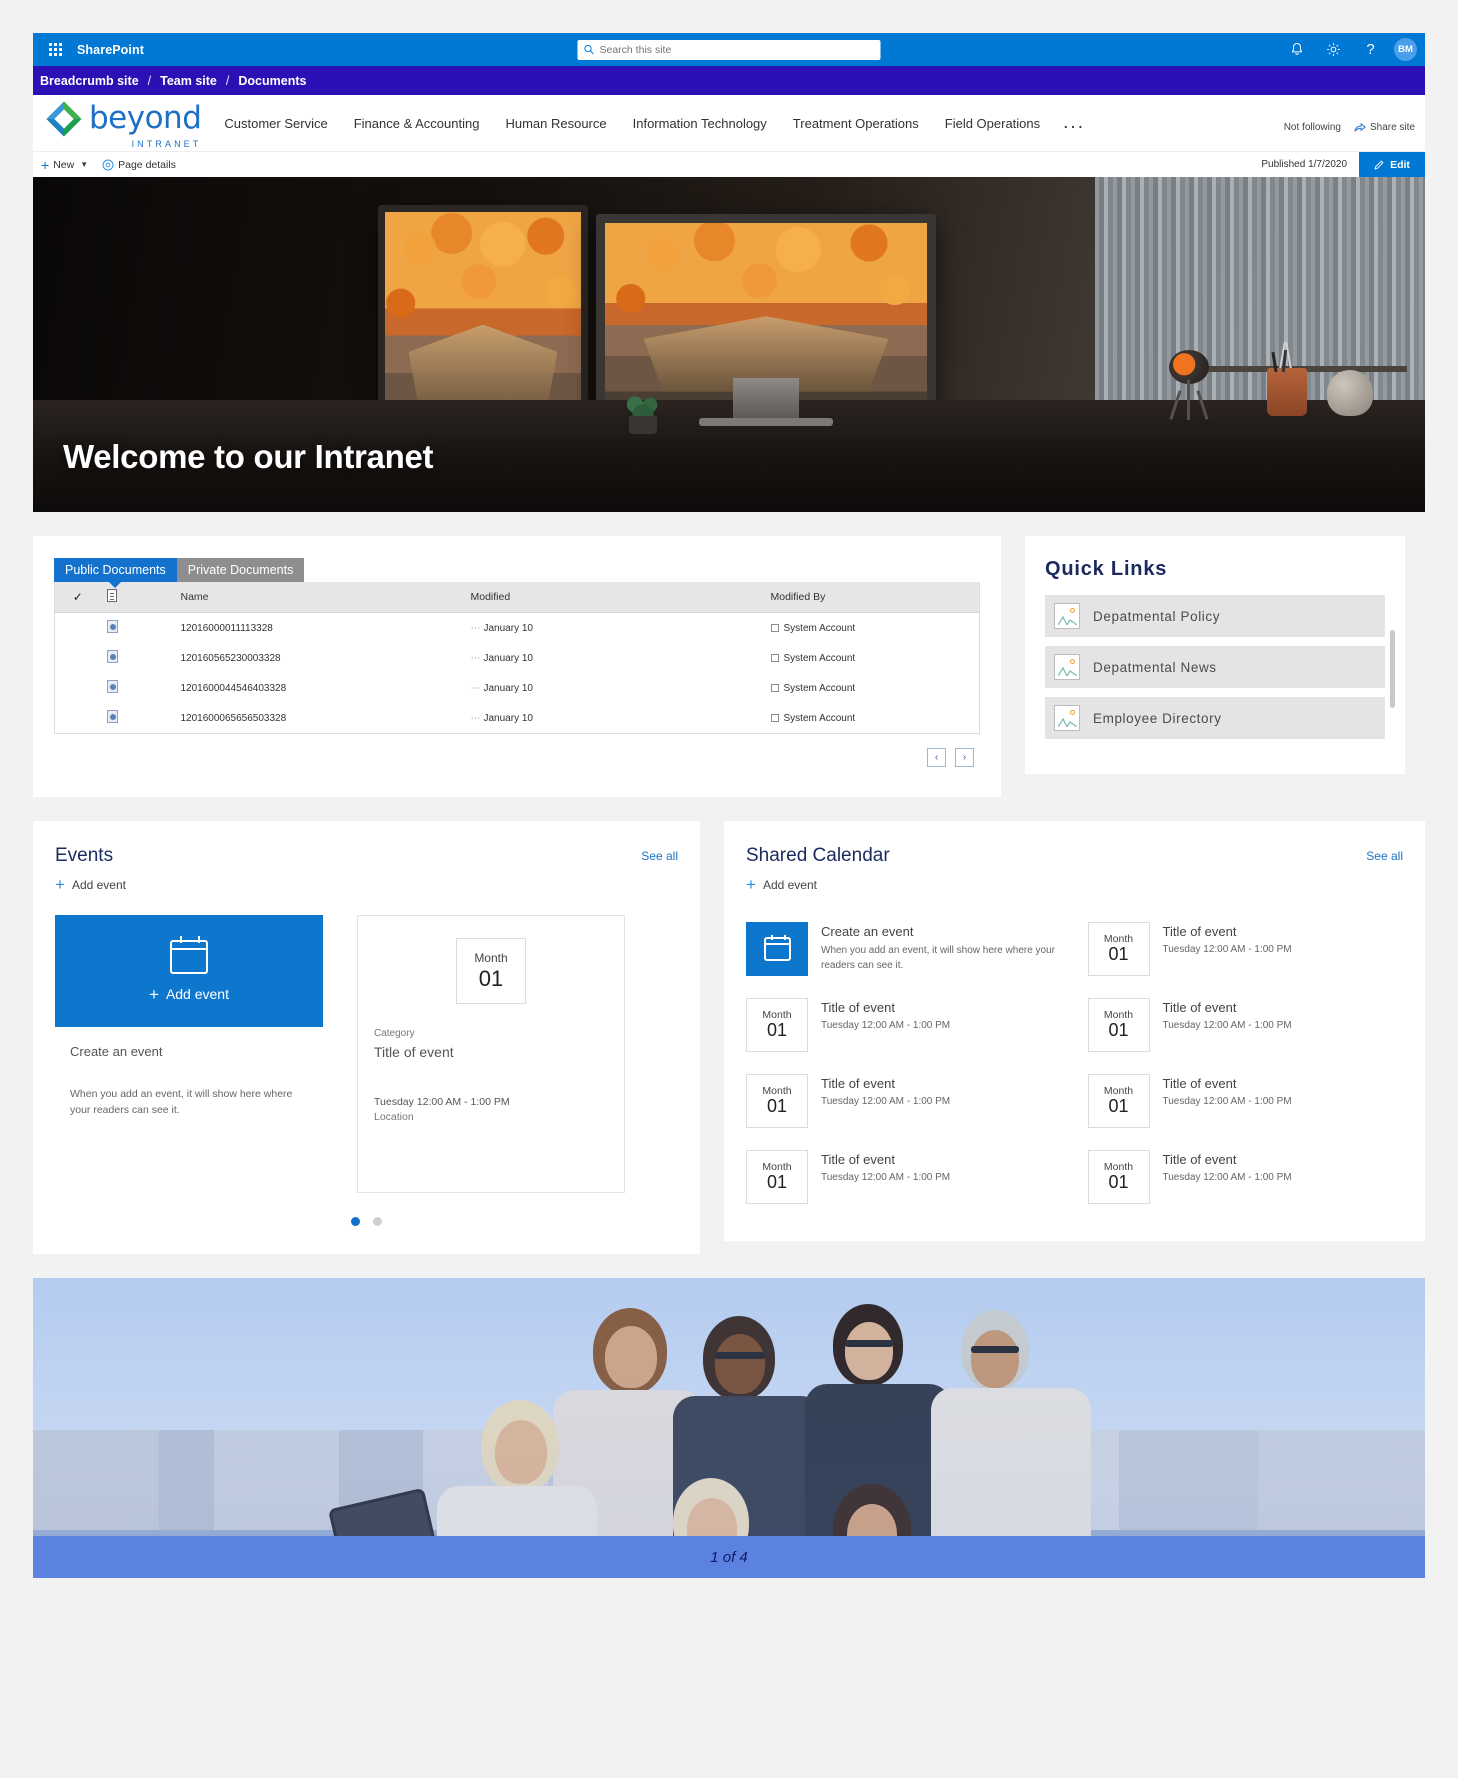 The width and height of the screenshot is (1458, 1778). Describe the element at coordinates (867, 931) in the screenshot. I see `calendar-item-title: Create an event` at that location.